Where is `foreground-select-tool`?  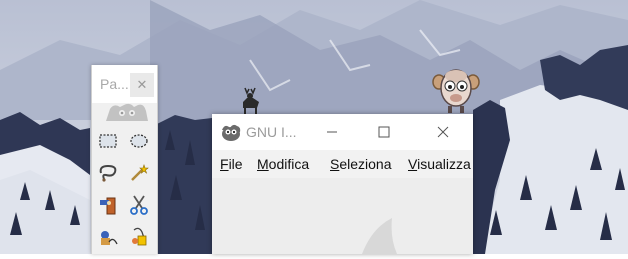
foreground-select-tool is located at coordinates (108, 205).